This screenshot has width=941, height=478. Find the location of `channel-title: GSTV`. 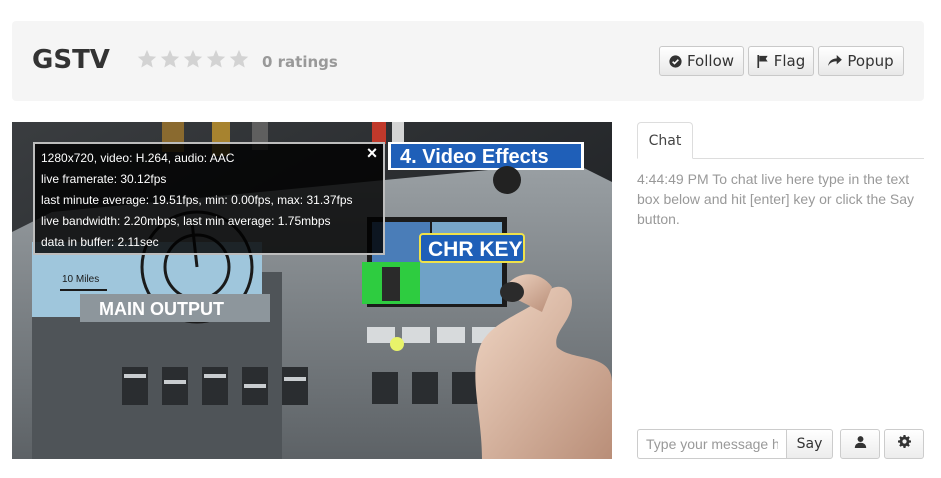

channel-title: GSTV is located at coordinates (71, 60).